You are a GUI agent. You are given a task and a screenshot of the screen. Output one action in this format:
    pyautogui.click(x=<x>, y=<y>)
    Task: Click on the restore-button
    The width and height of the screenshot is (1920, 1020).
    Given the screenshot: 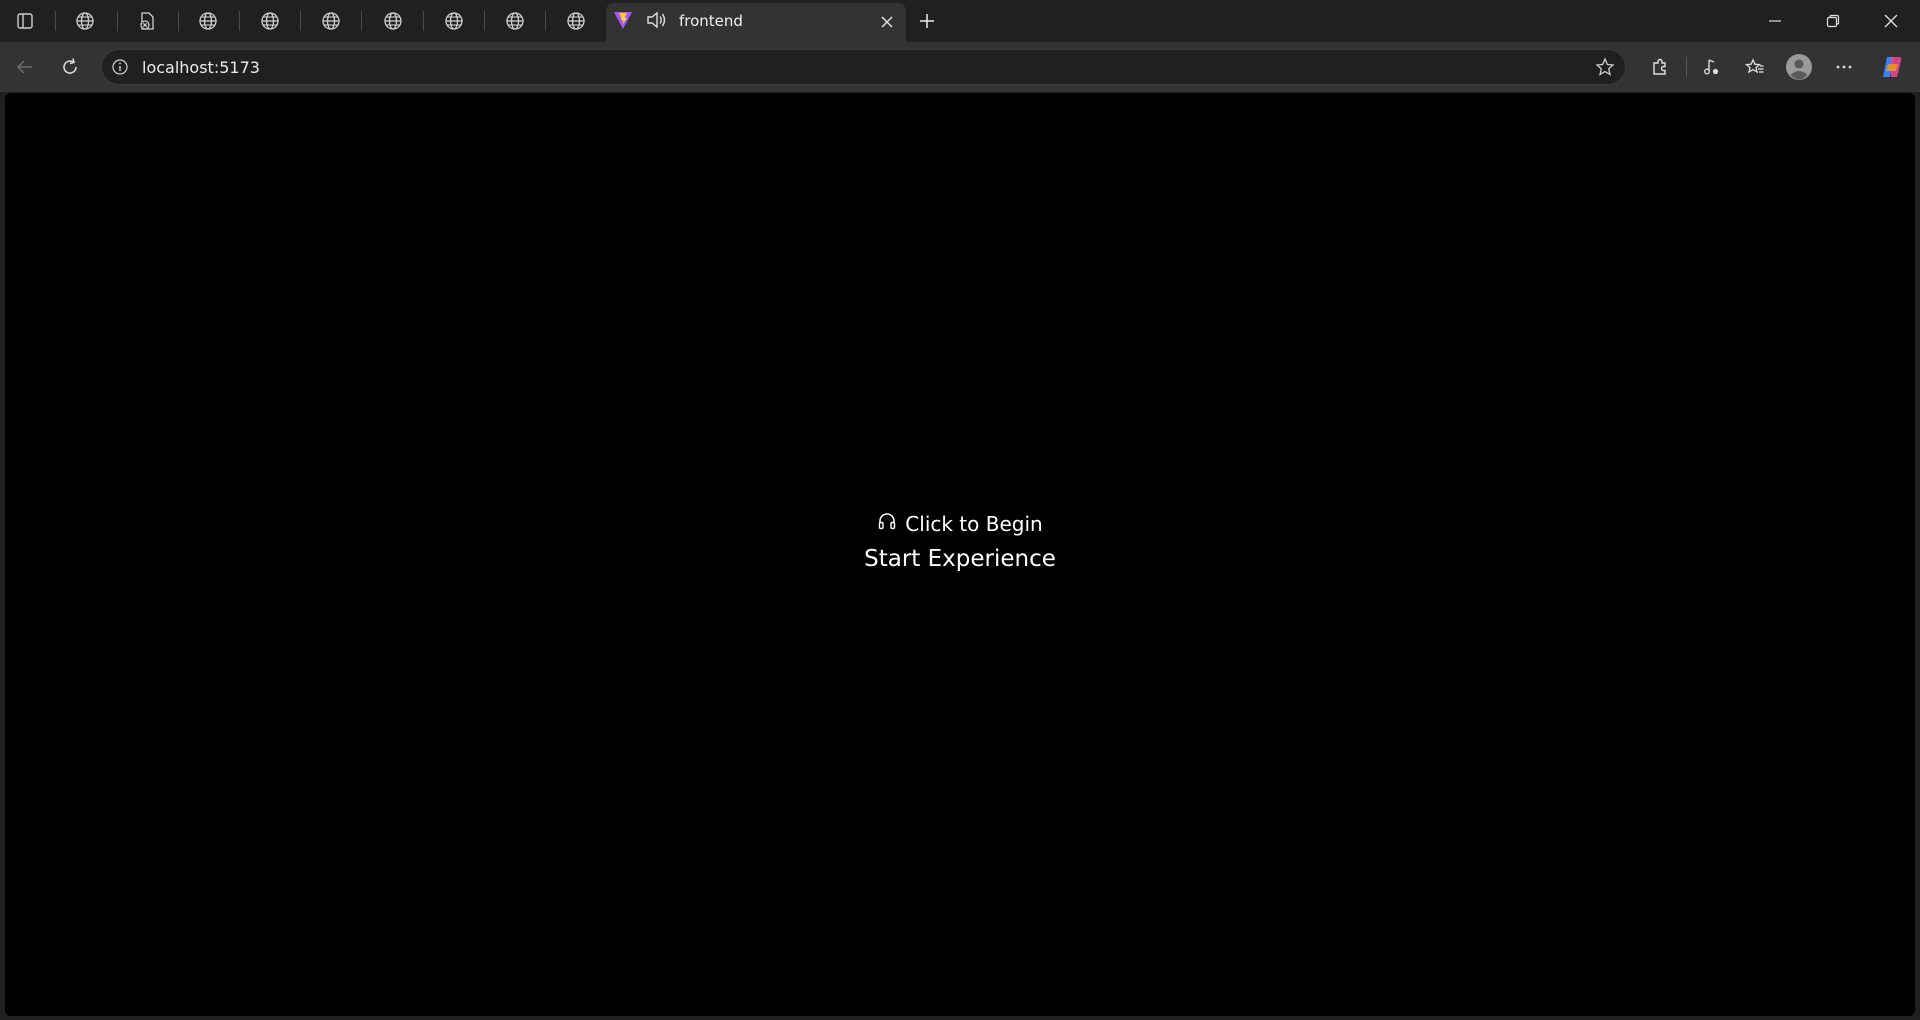 What is the action you would take?
    pyautogui.click(x=1833, y=21)
    